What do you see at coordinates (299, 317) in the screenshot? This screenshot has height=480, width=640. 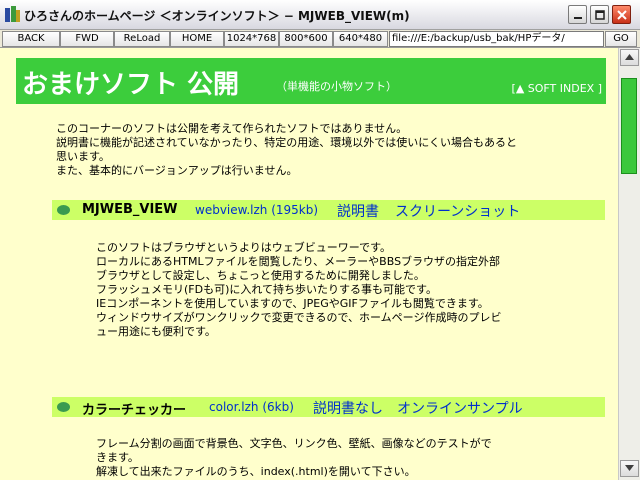 I see `desc-line: ウィンドウサイズがワンクリックで変更できるので、ホームページ作成時のプレビ` at bounding box center [299, 317].